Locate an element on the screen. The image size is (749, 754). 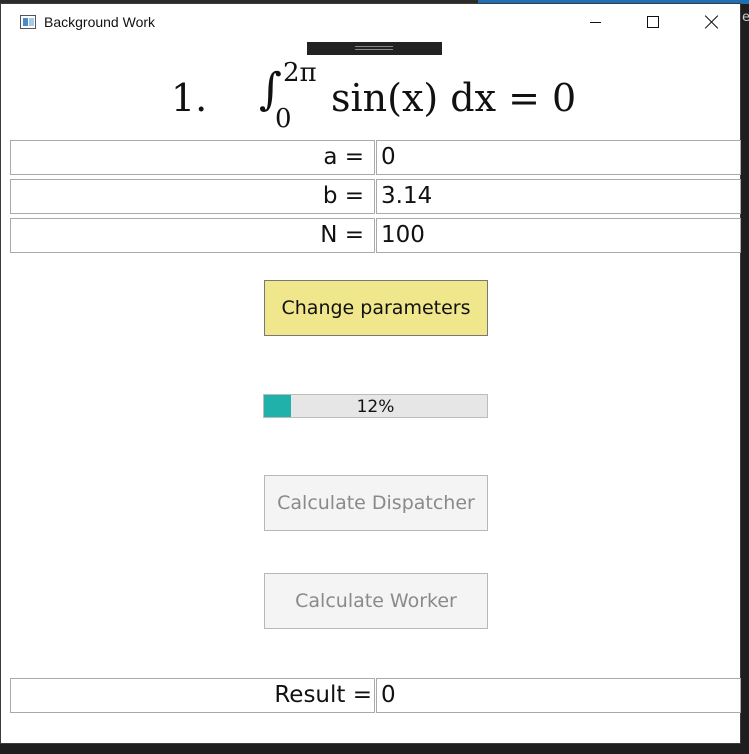
param-label-a: a = is located at coordinates (192, 157).